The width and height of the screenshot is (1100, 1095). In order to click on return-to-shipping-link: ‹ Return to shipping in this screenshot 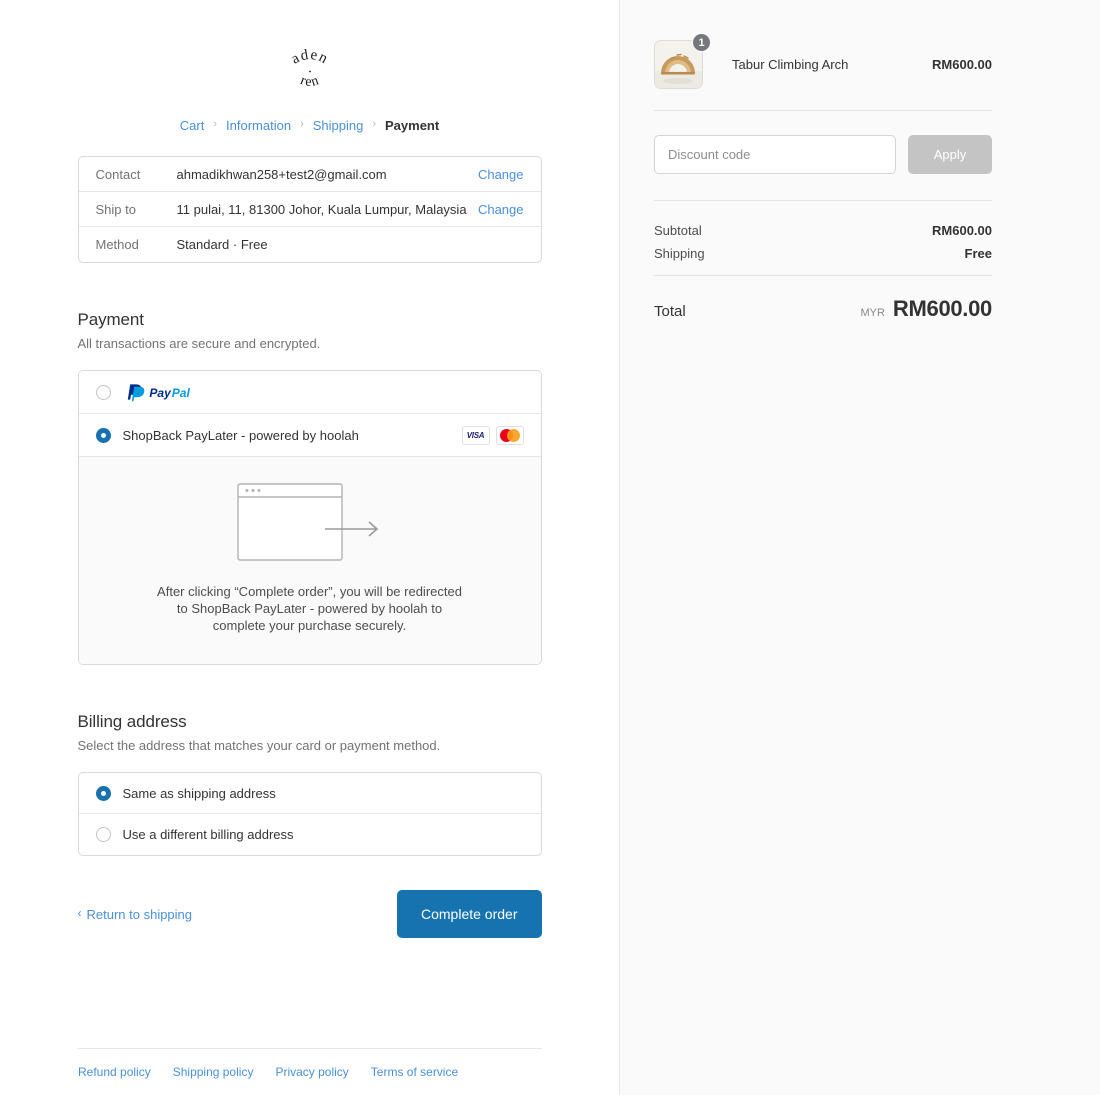, I will do `click(135, 914)`.